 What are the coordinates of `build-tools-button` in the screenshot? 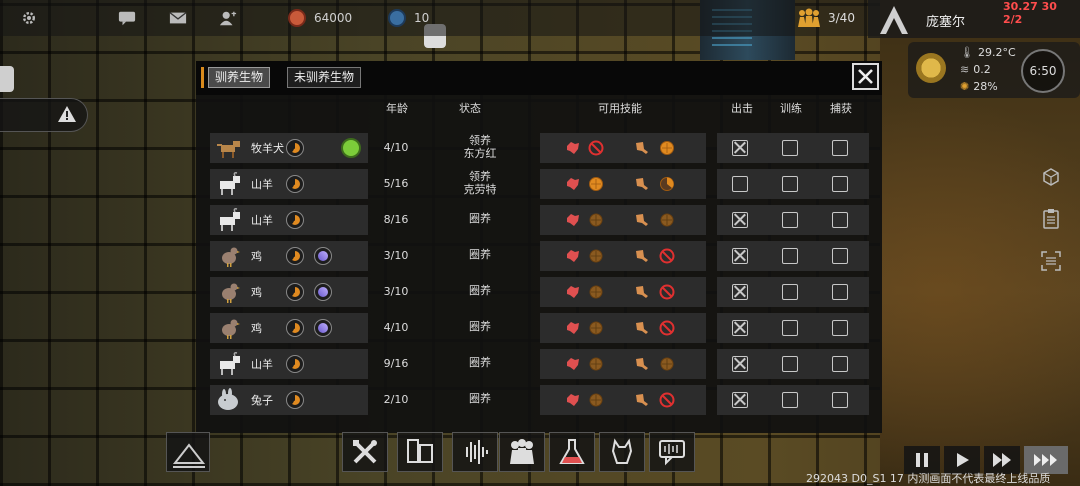 It's located at (365, 452).